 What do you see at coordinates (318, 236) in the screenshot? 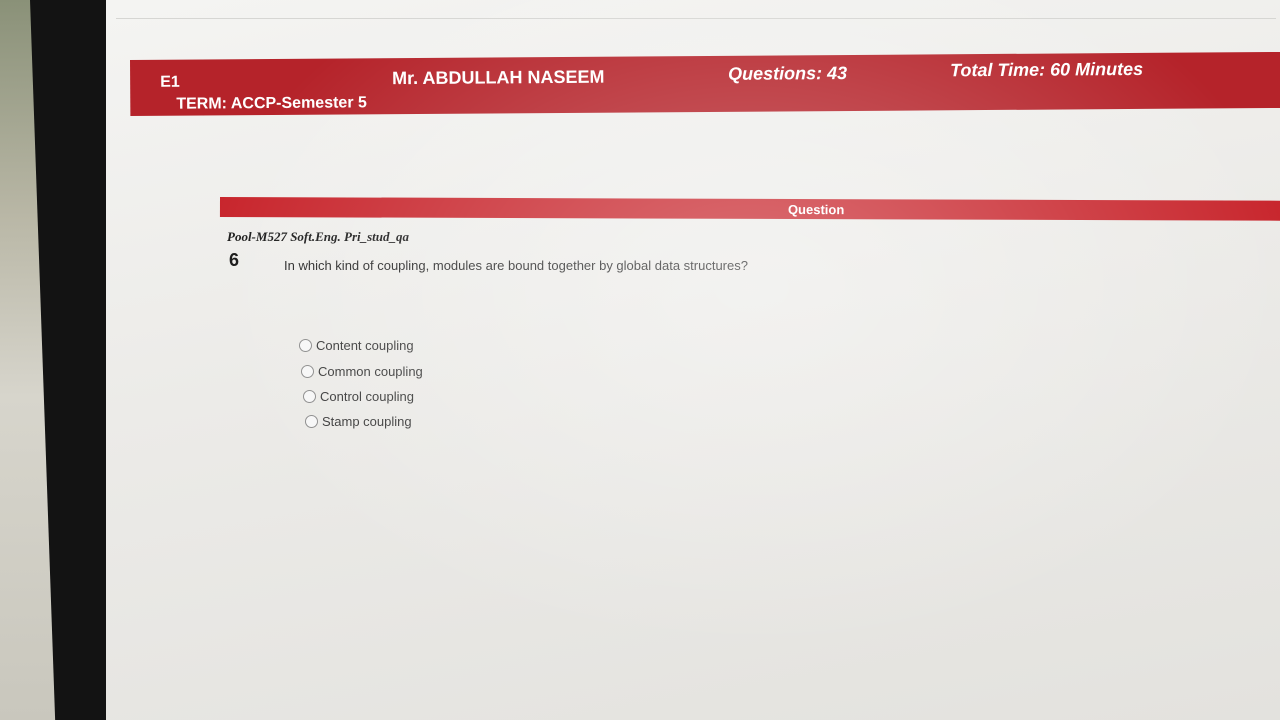
I see `question-pool: Pool-M527 Soft.Eng. Pri_stud_qa` at bounding box center [318, 236].